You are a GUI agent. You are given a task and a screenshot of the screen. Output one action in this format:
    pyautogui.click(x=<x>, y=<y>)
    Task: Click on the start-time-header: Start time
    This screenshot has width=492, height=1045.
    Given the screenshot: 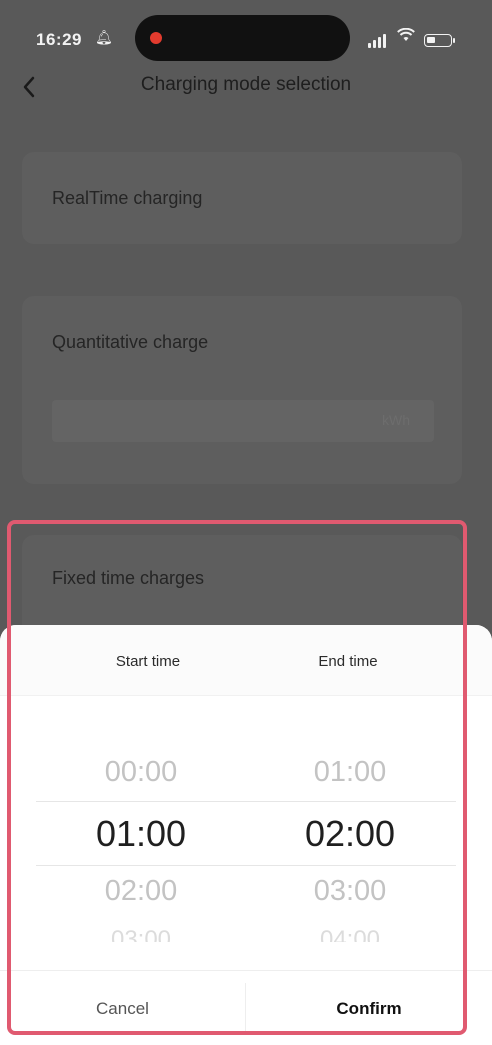 What is the action you would take?
    pyautogui.click(x=148, y=661)
    